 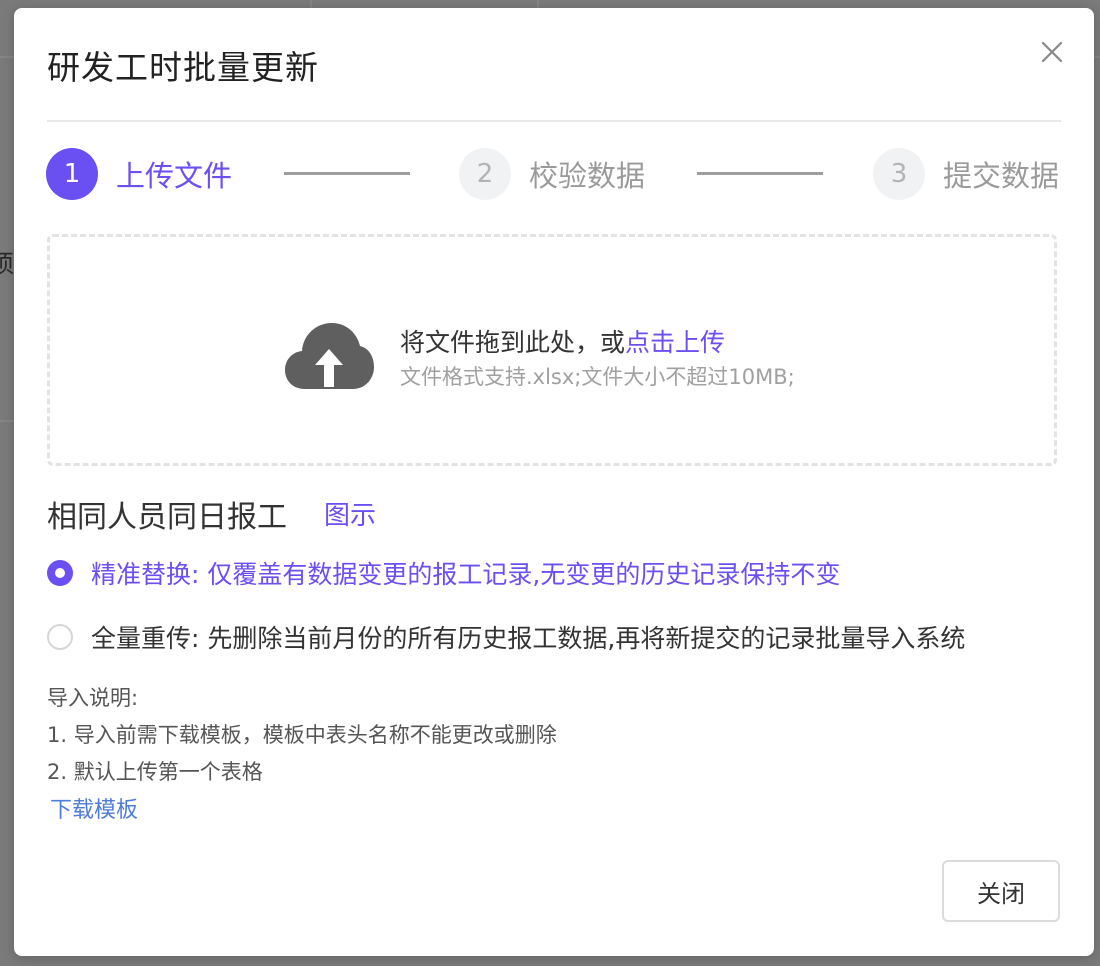 I want to click on option-precise-replace: 精准替换: 仅覆盖有数据变更的报工记录,无变更的历史记录保持不变, so click(x=443, y=573).